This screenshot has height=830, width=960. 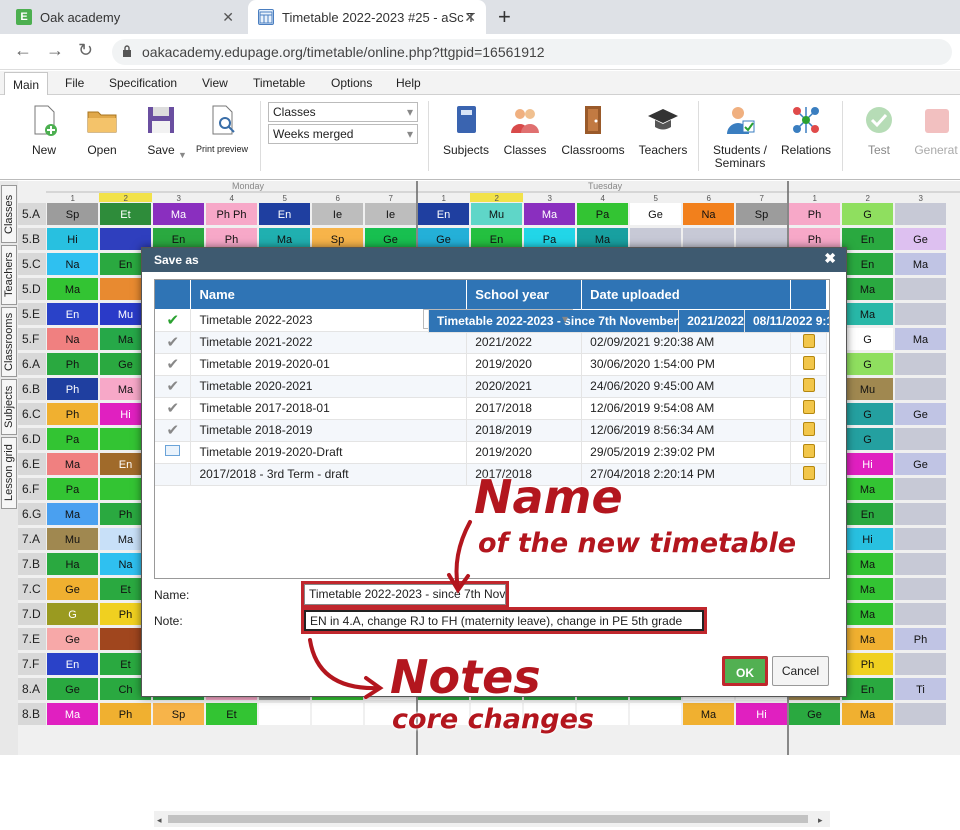 What do you see at coordinates (465, 677) in the screenshot?
I see `annotation-notes-heading: Notes` at bounding box center [465, 677].